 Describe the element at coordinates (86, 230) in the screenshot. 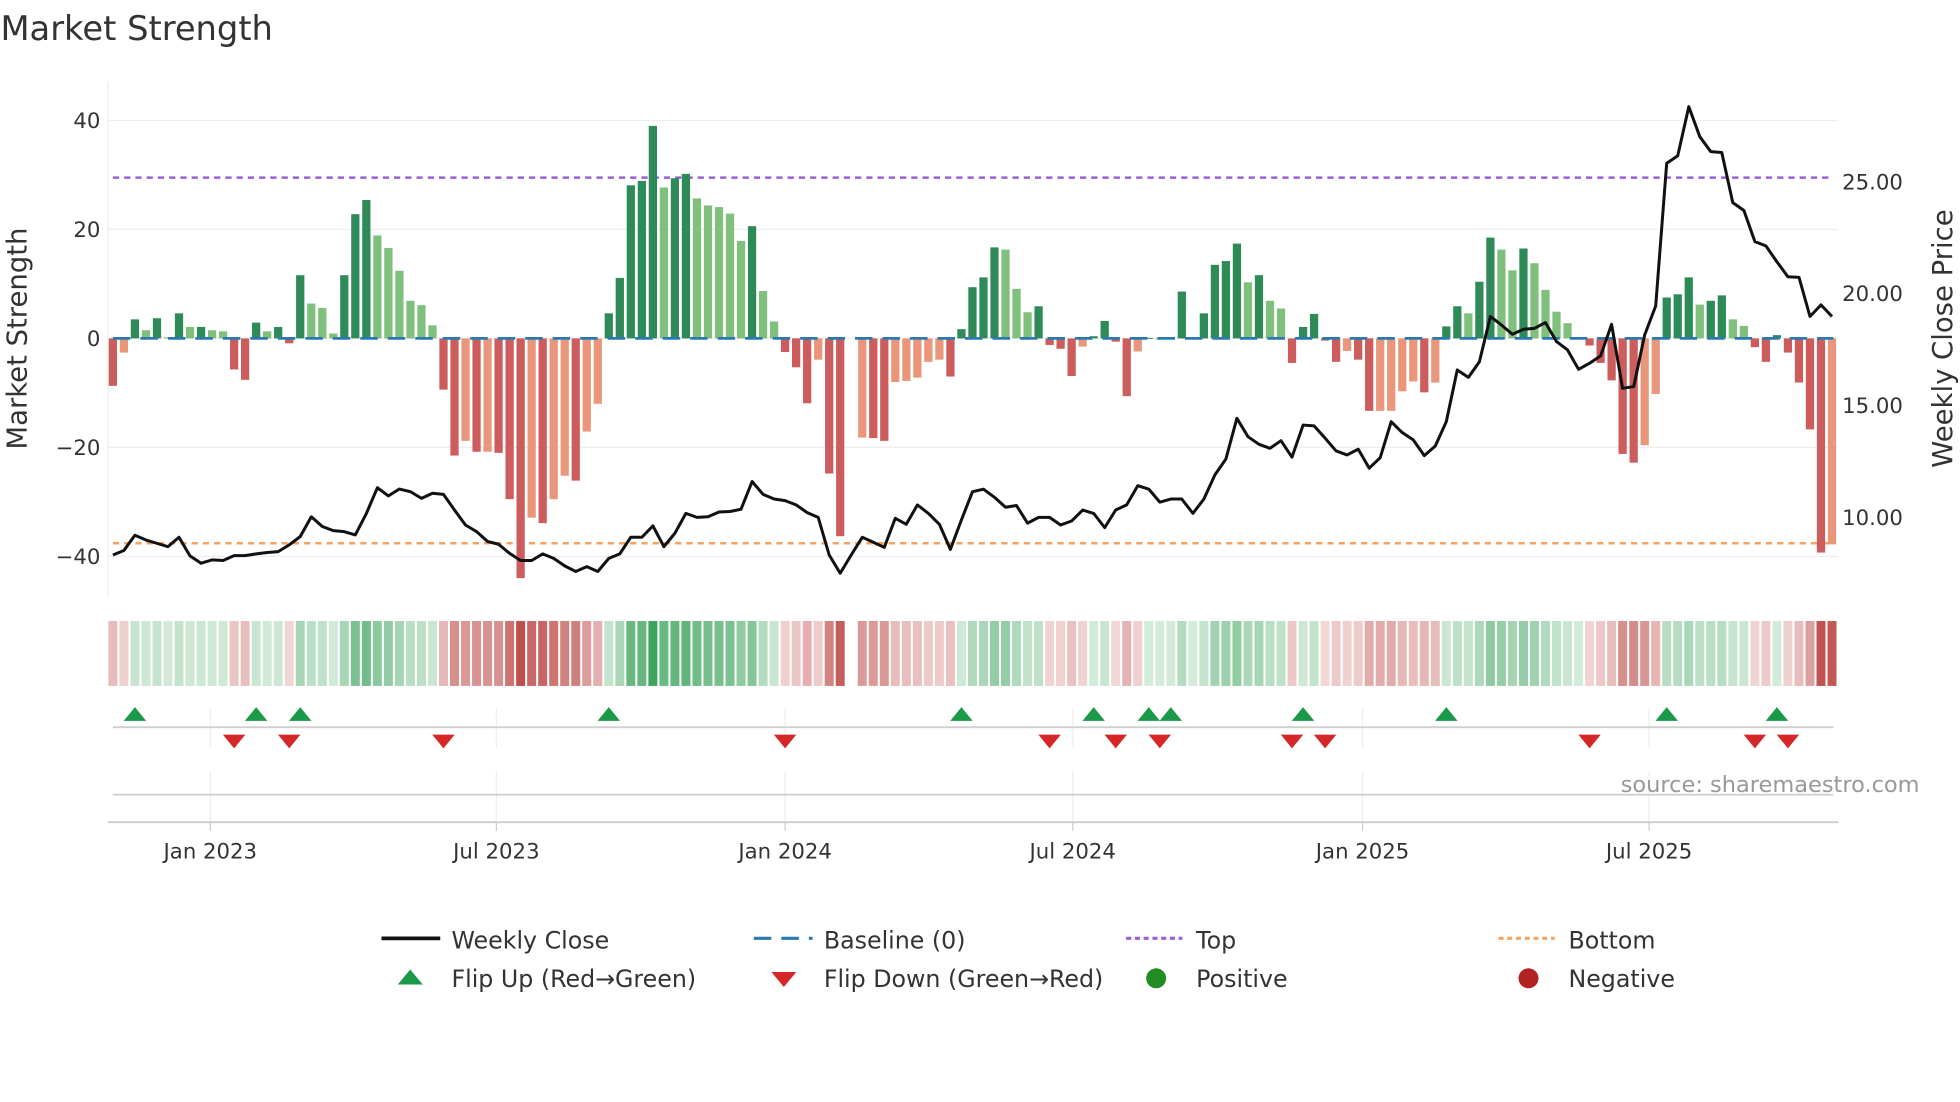

I see `y-tick-left: 20` at that location.